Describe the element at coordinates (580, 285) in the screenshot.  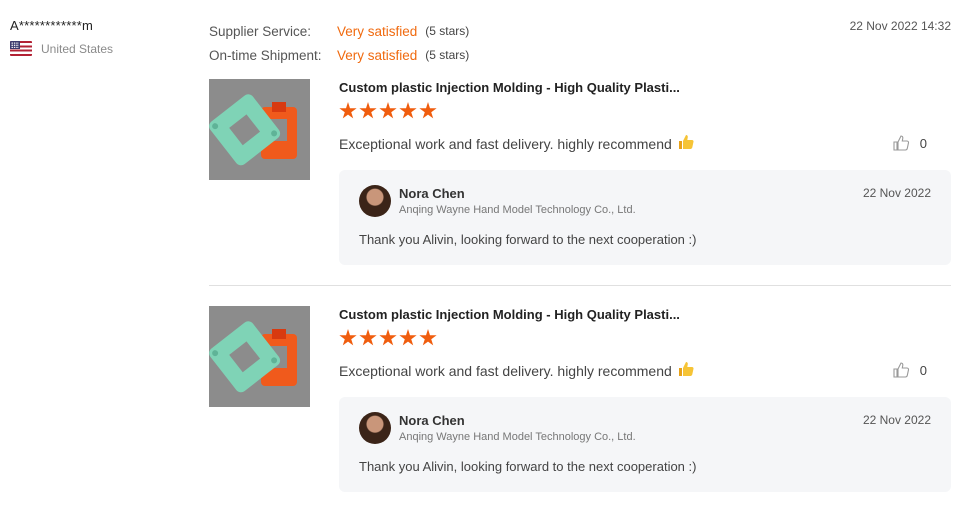
I see `review-divider` at that location.